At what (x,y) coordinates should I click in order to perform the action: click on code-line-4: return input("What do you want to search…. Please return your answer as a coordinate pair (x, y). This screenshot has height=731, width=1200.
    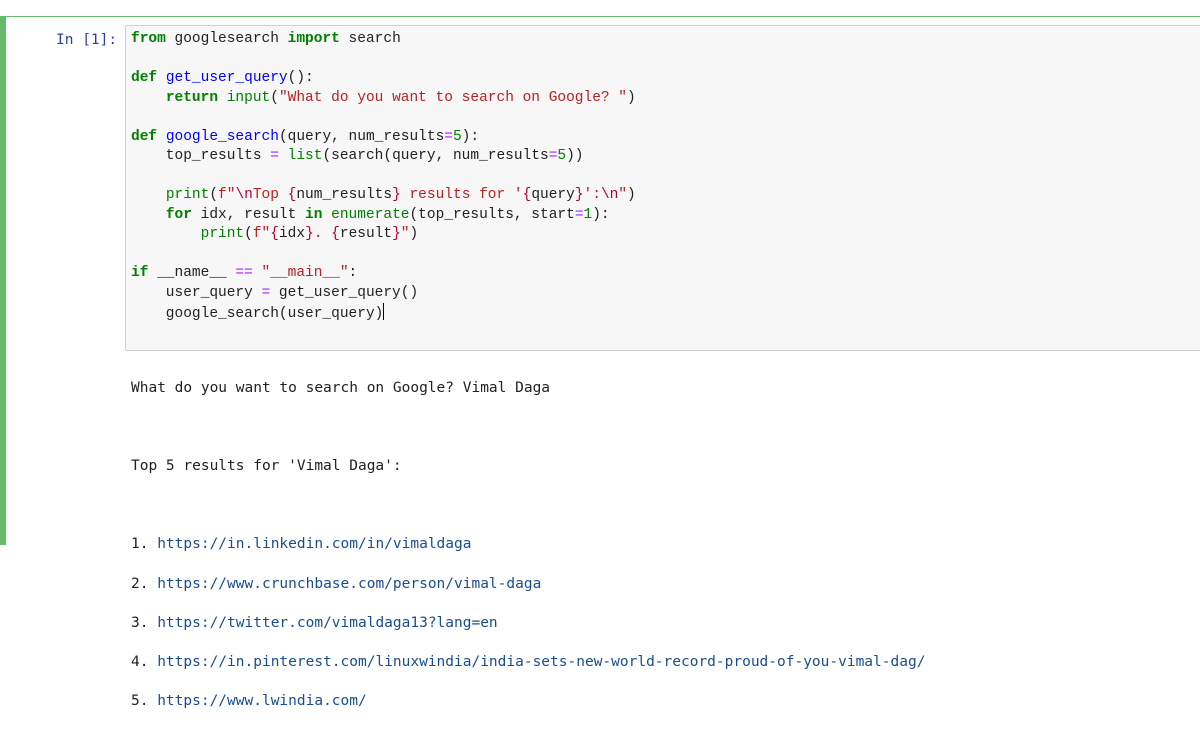
    Looking at the image, I should click on (400, 97).